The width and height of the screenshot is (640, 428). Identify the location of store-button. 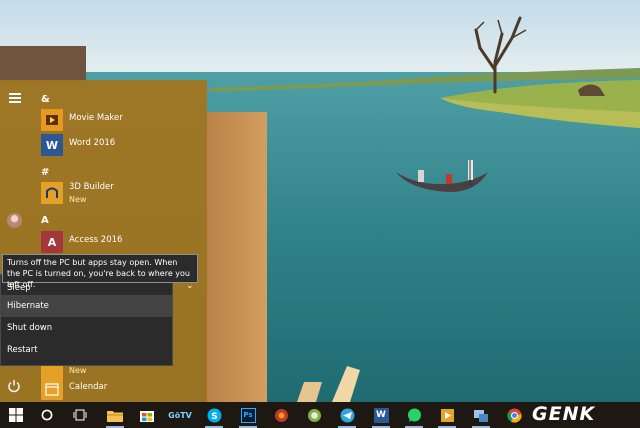
(147, 415).